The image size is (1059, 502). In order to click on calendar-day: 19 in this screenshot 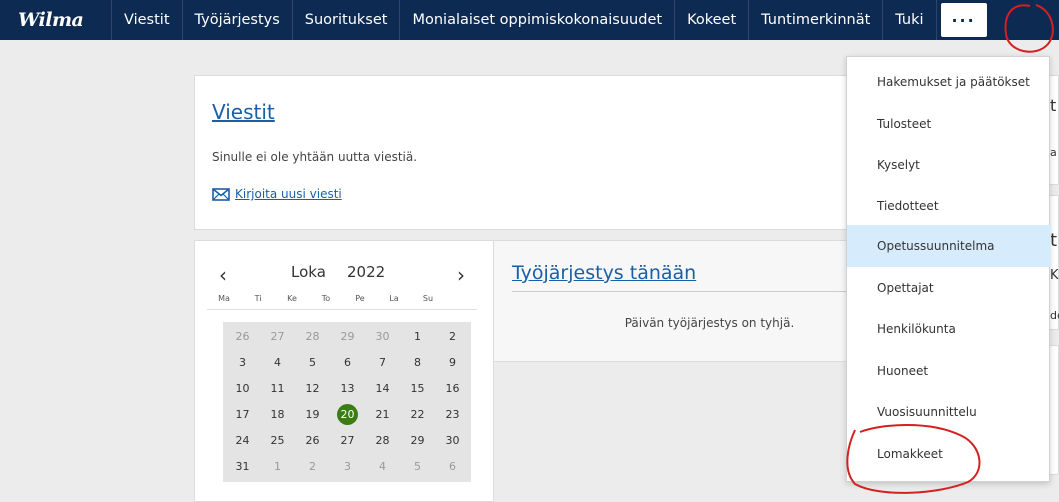, I will do `click(312, 415)`.